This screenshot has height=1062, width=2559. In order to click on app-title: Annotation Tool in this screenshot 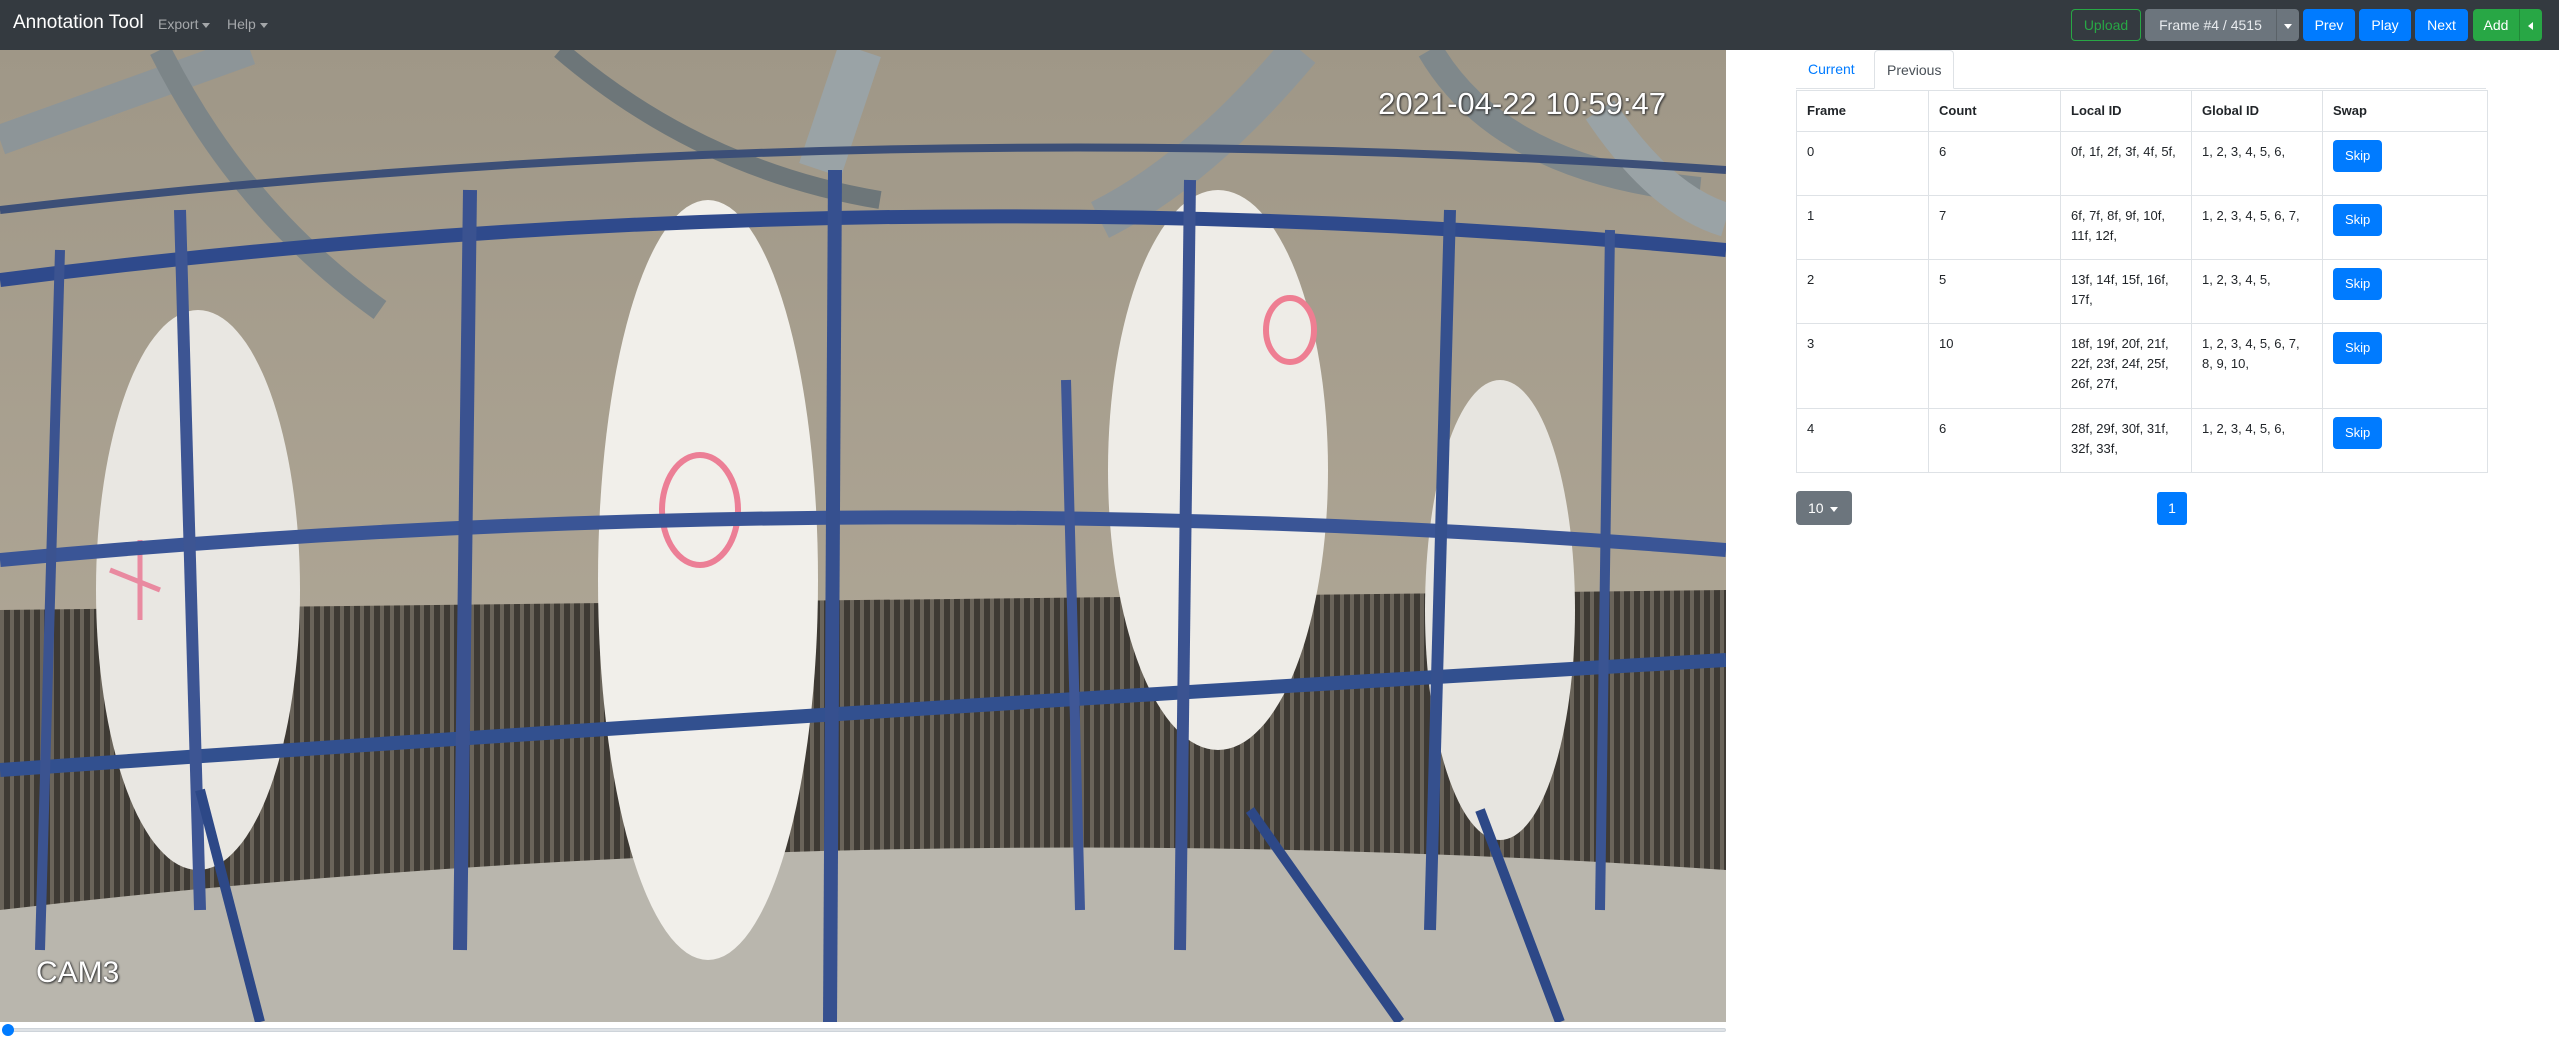, I will do `click(78, 22)`.